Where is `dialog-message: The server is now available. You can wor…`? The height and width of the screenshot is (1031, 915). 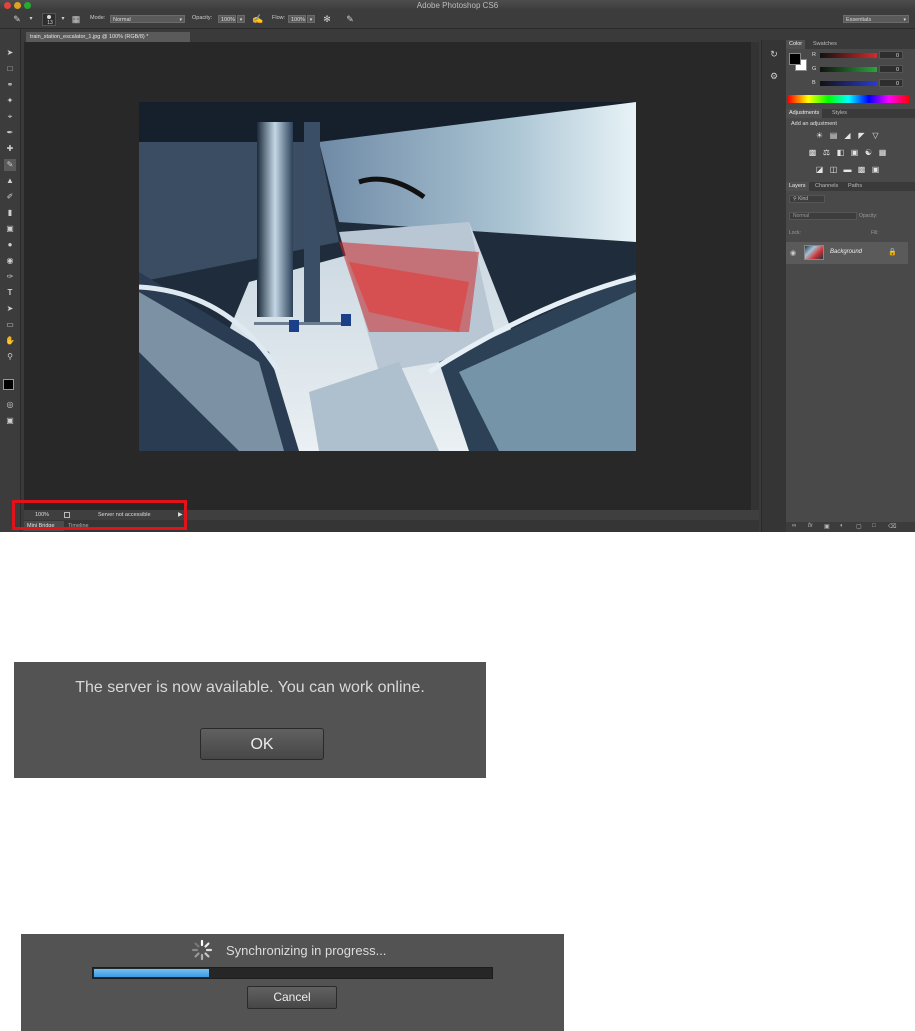 dialog-message: The server is now available. You can wor… is located at coordinates (250, 687).